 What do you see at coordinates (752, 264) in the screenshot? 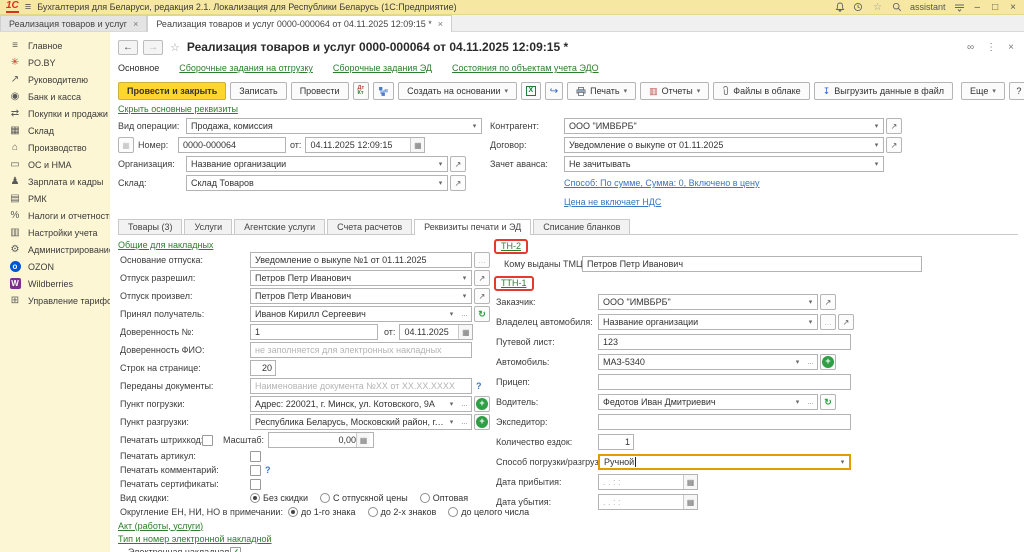
I see `tmc-issued-input: Петров Петр Иванович` at bounding box center [752, 264].